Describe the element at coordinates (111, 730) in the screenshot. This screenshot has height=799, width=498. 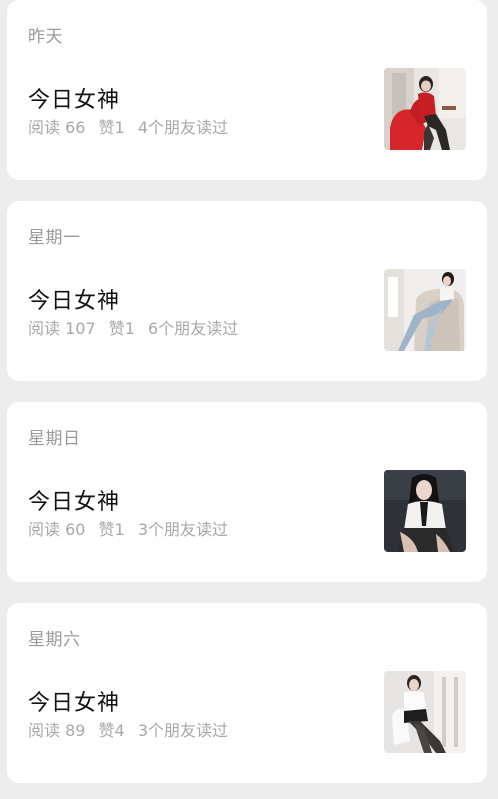
I see `like-count: 赞4` at that location.